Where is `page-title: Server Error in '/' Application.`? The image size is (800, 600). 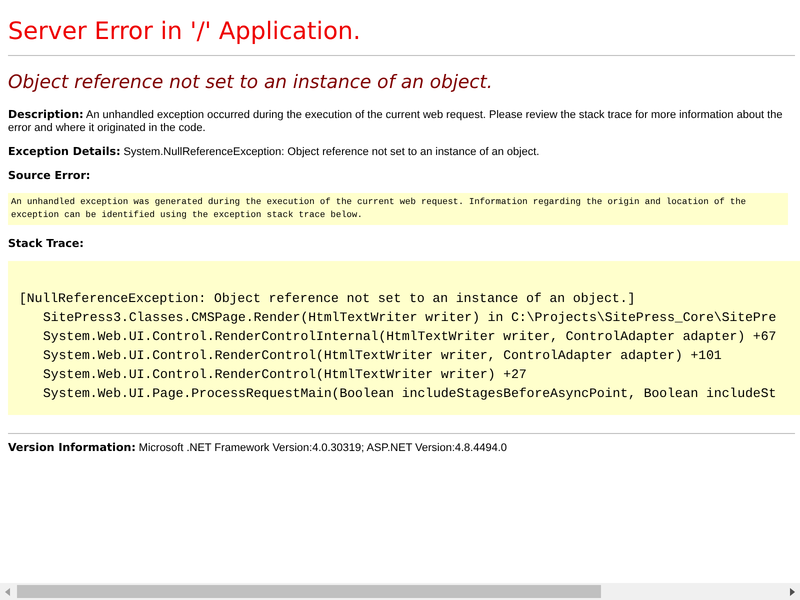 page-title: Server Error in '/' Application. is located at coordinates (184, 31).